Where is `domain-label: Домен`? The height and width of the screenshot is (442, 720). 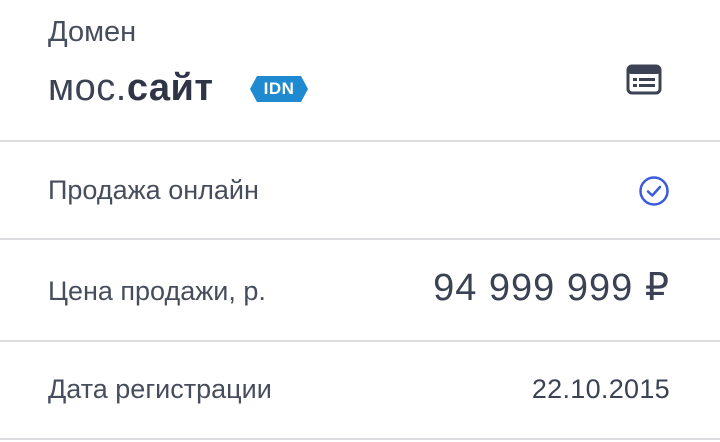
domain-label: Домен is located at coordinates (92, 32).